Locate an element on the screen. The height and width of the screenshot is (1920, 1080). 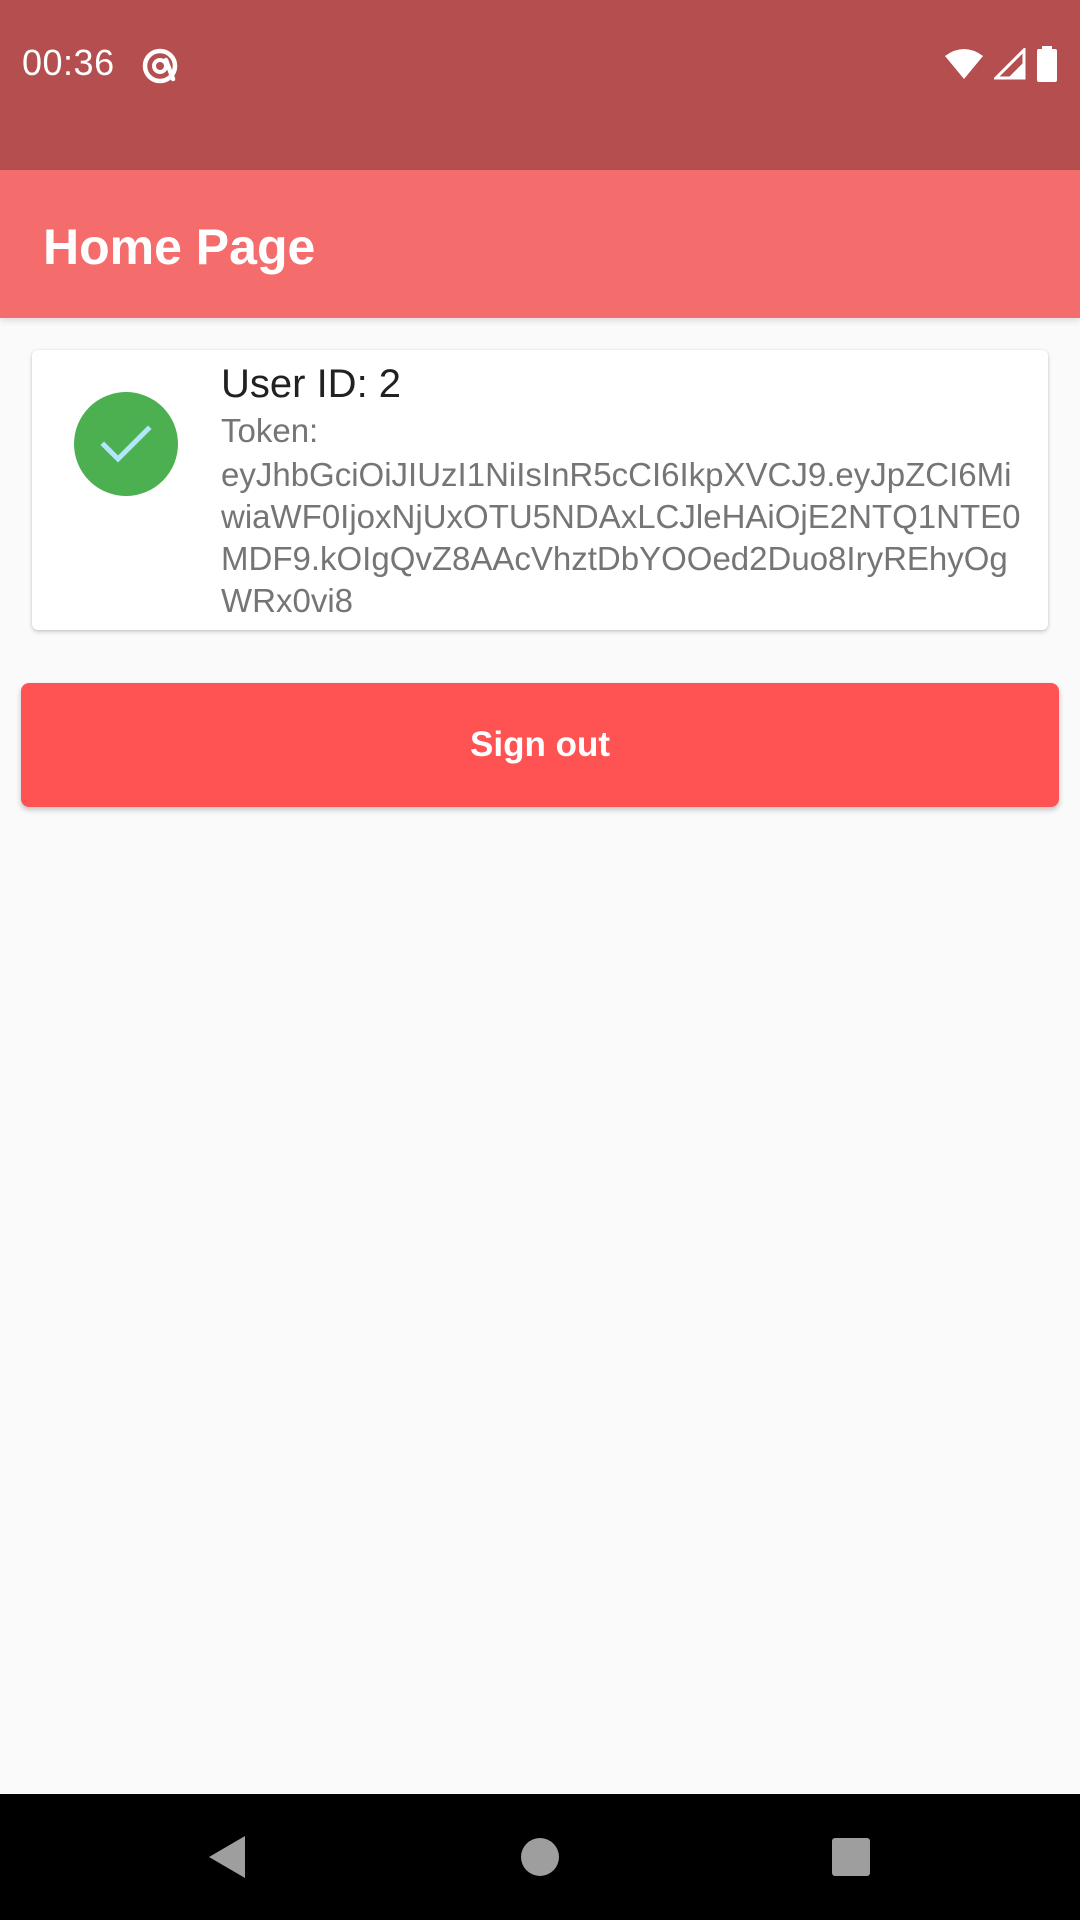
user-id-text: User ID: 2 is located at coordinates (311, 384).